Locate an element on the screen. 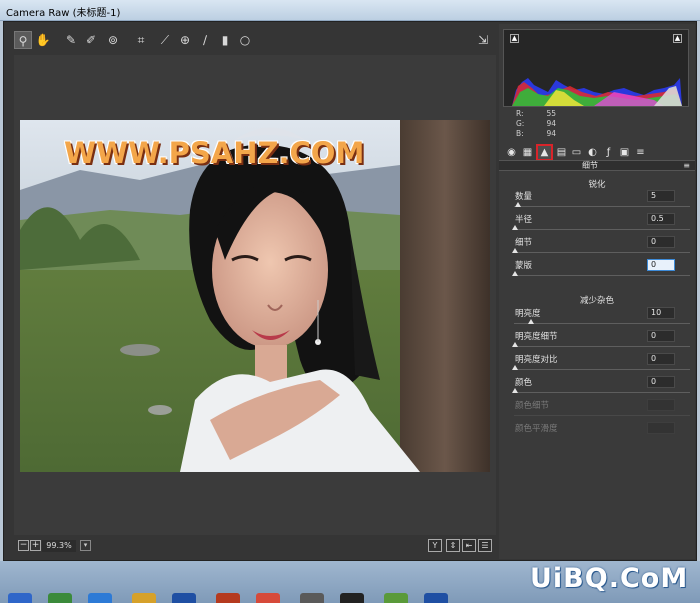 This screenshot has height=603, width=700. title-bar: Camera Raw (未标题-1) is located at coordinates (350, 10).